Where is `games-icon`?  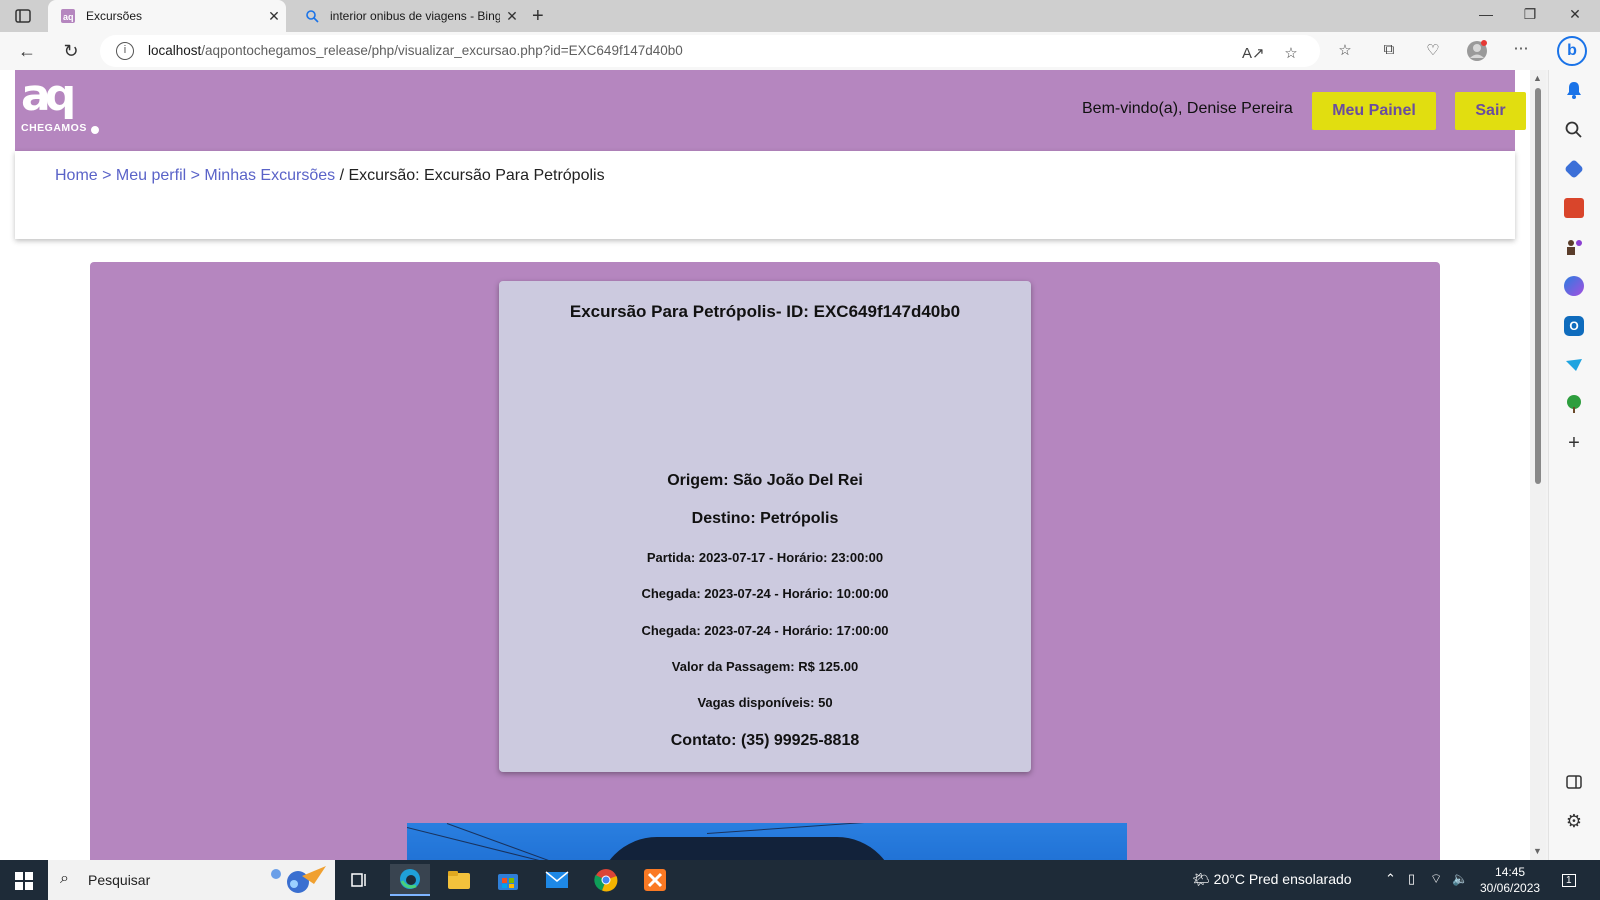
games-icon is located at coordinates (1574, 247).